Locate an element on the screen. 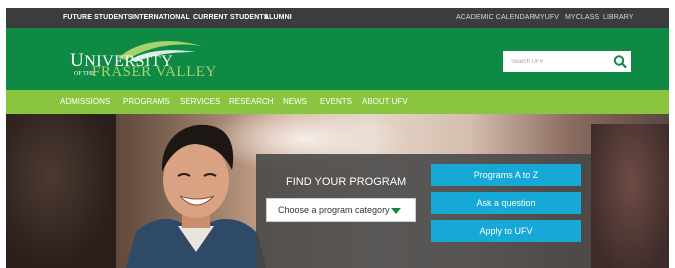  link-alumni: ALUMNI is located at coordinates (278, 18).